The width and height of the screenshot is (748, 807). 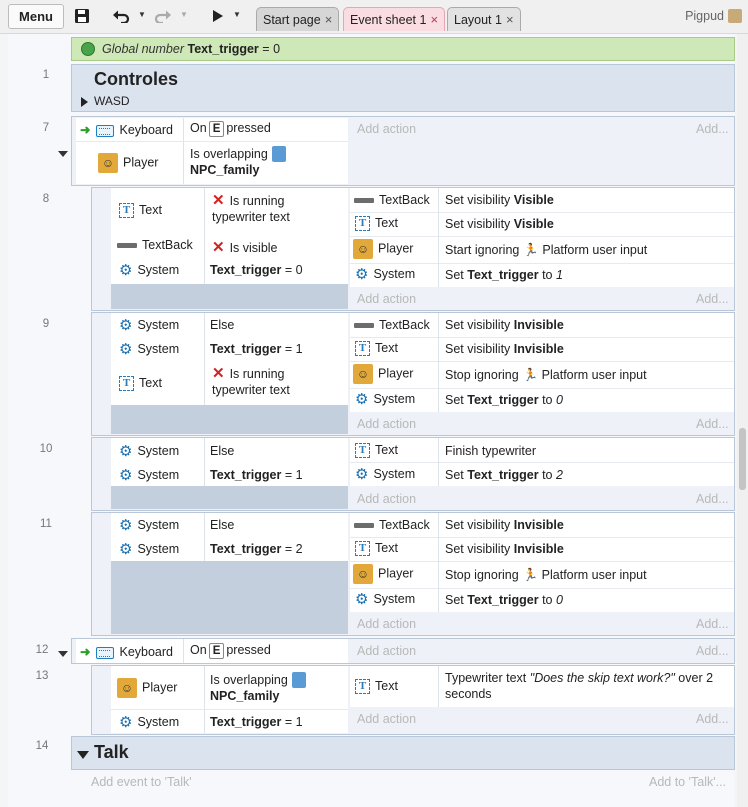 I want to click on condition-text: Text_trigger = 0, so click(x=256, y=270).